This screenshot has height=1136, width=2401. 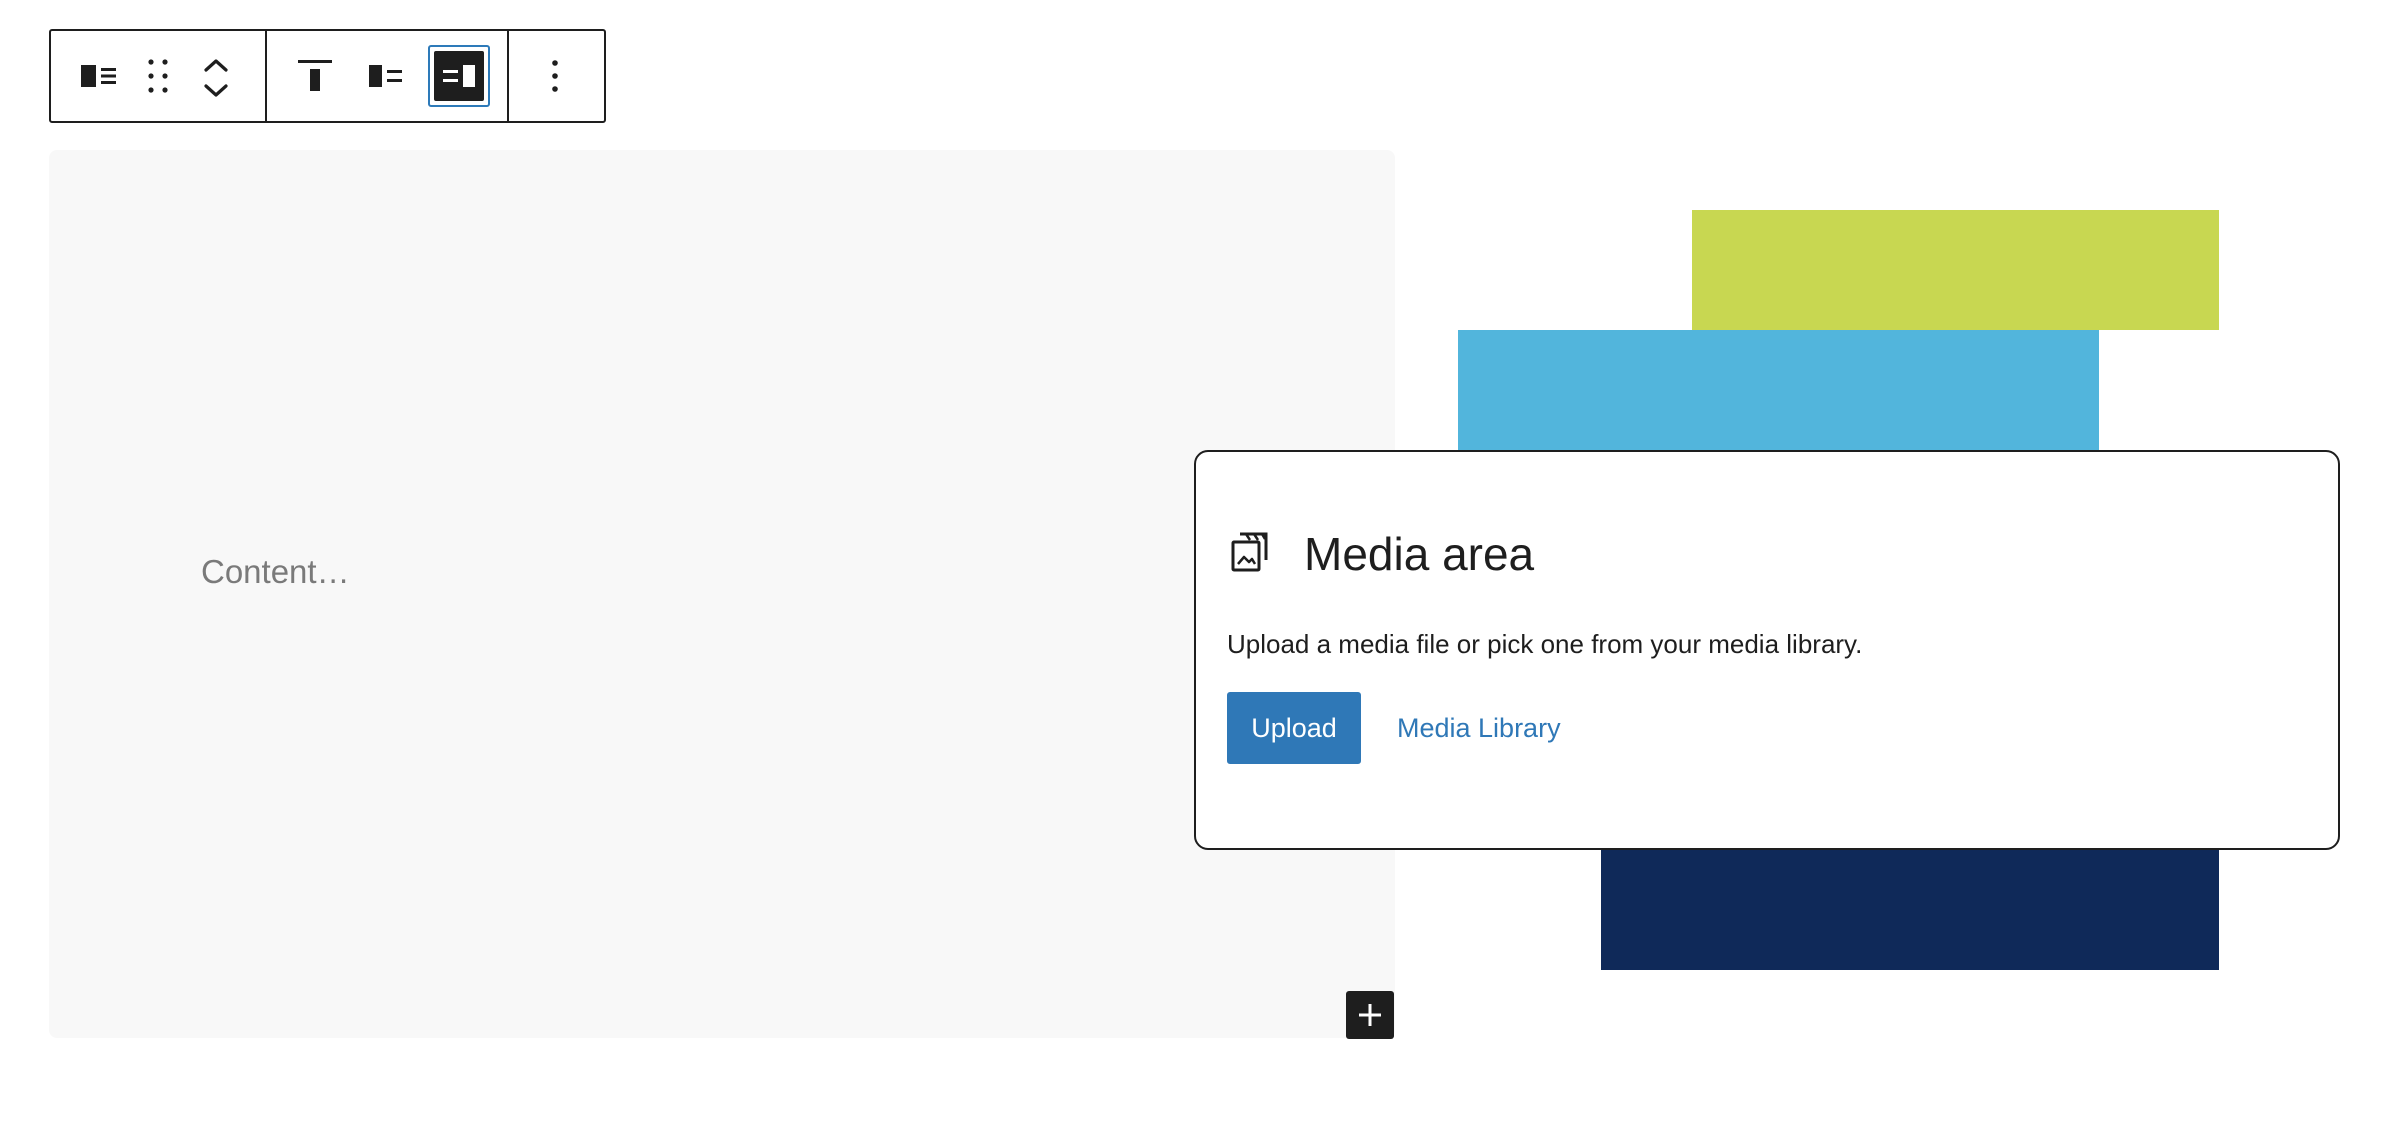 What do you see at coordinates (1294, 728) in the screenshot?
I see `upload-button: Upload` at bounding box center [1294, 728].